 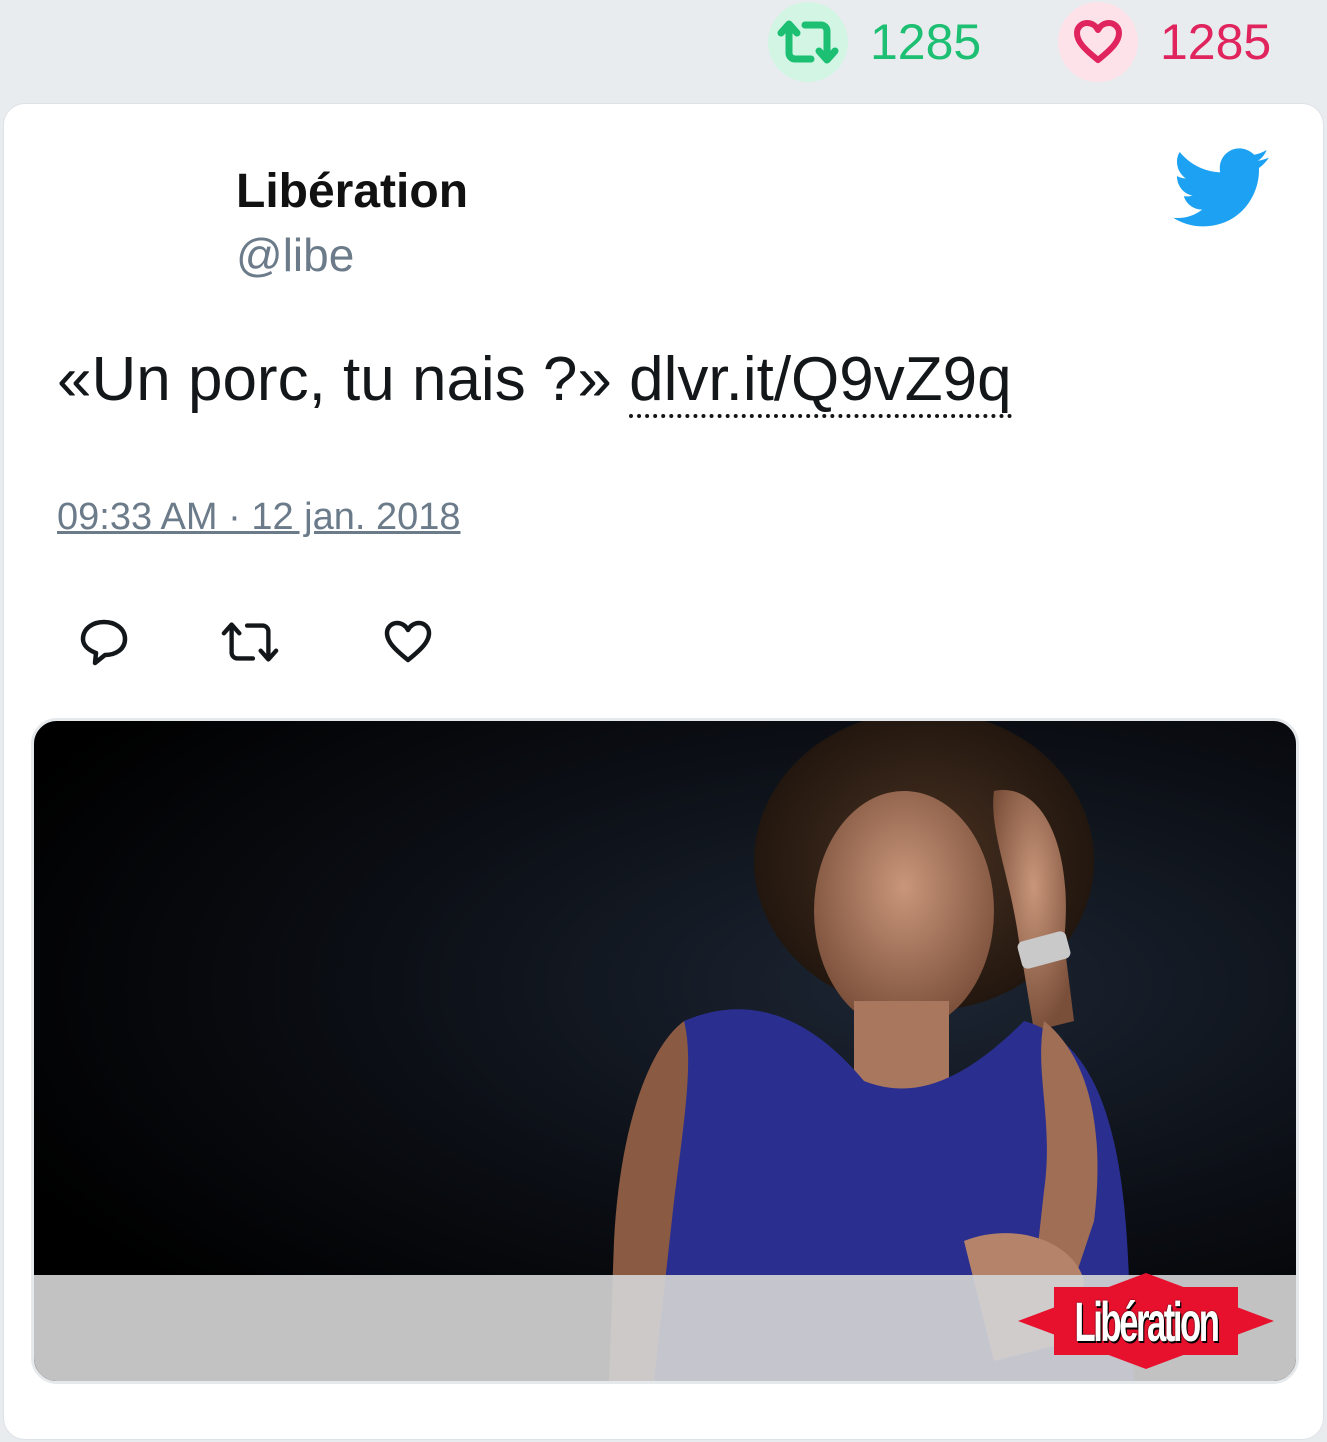 What do you see at coordinates (343, 379) in the screenshot?
I see `tweet-text-body: «Un porc, tu nais ?»` at bounding box center [343, 379].